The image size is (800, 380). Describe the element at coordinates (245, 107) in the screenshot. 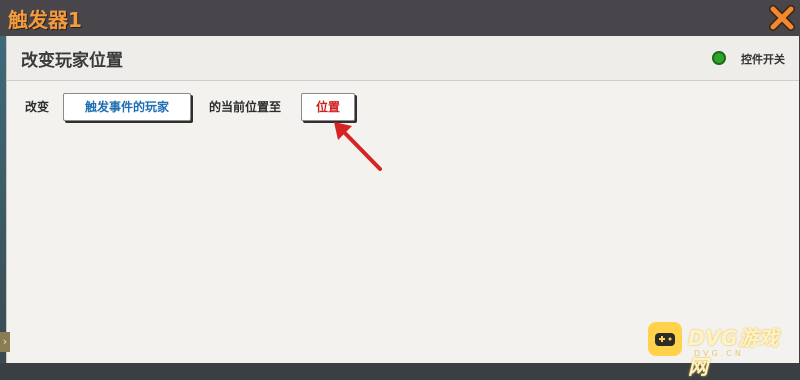

I see `row-middle-text: 的当前位置至` at that location.